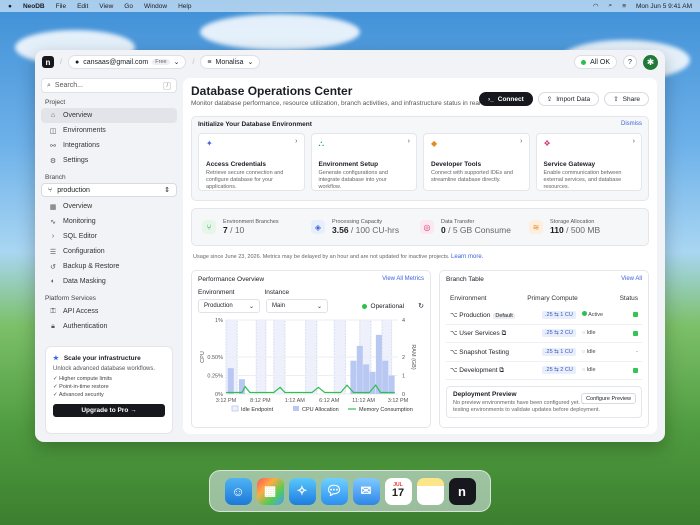 This screenshot has width=700, height=525. I want to click on sidebar-item-data-masking: ◐ Data Masking, so click(109, 281).